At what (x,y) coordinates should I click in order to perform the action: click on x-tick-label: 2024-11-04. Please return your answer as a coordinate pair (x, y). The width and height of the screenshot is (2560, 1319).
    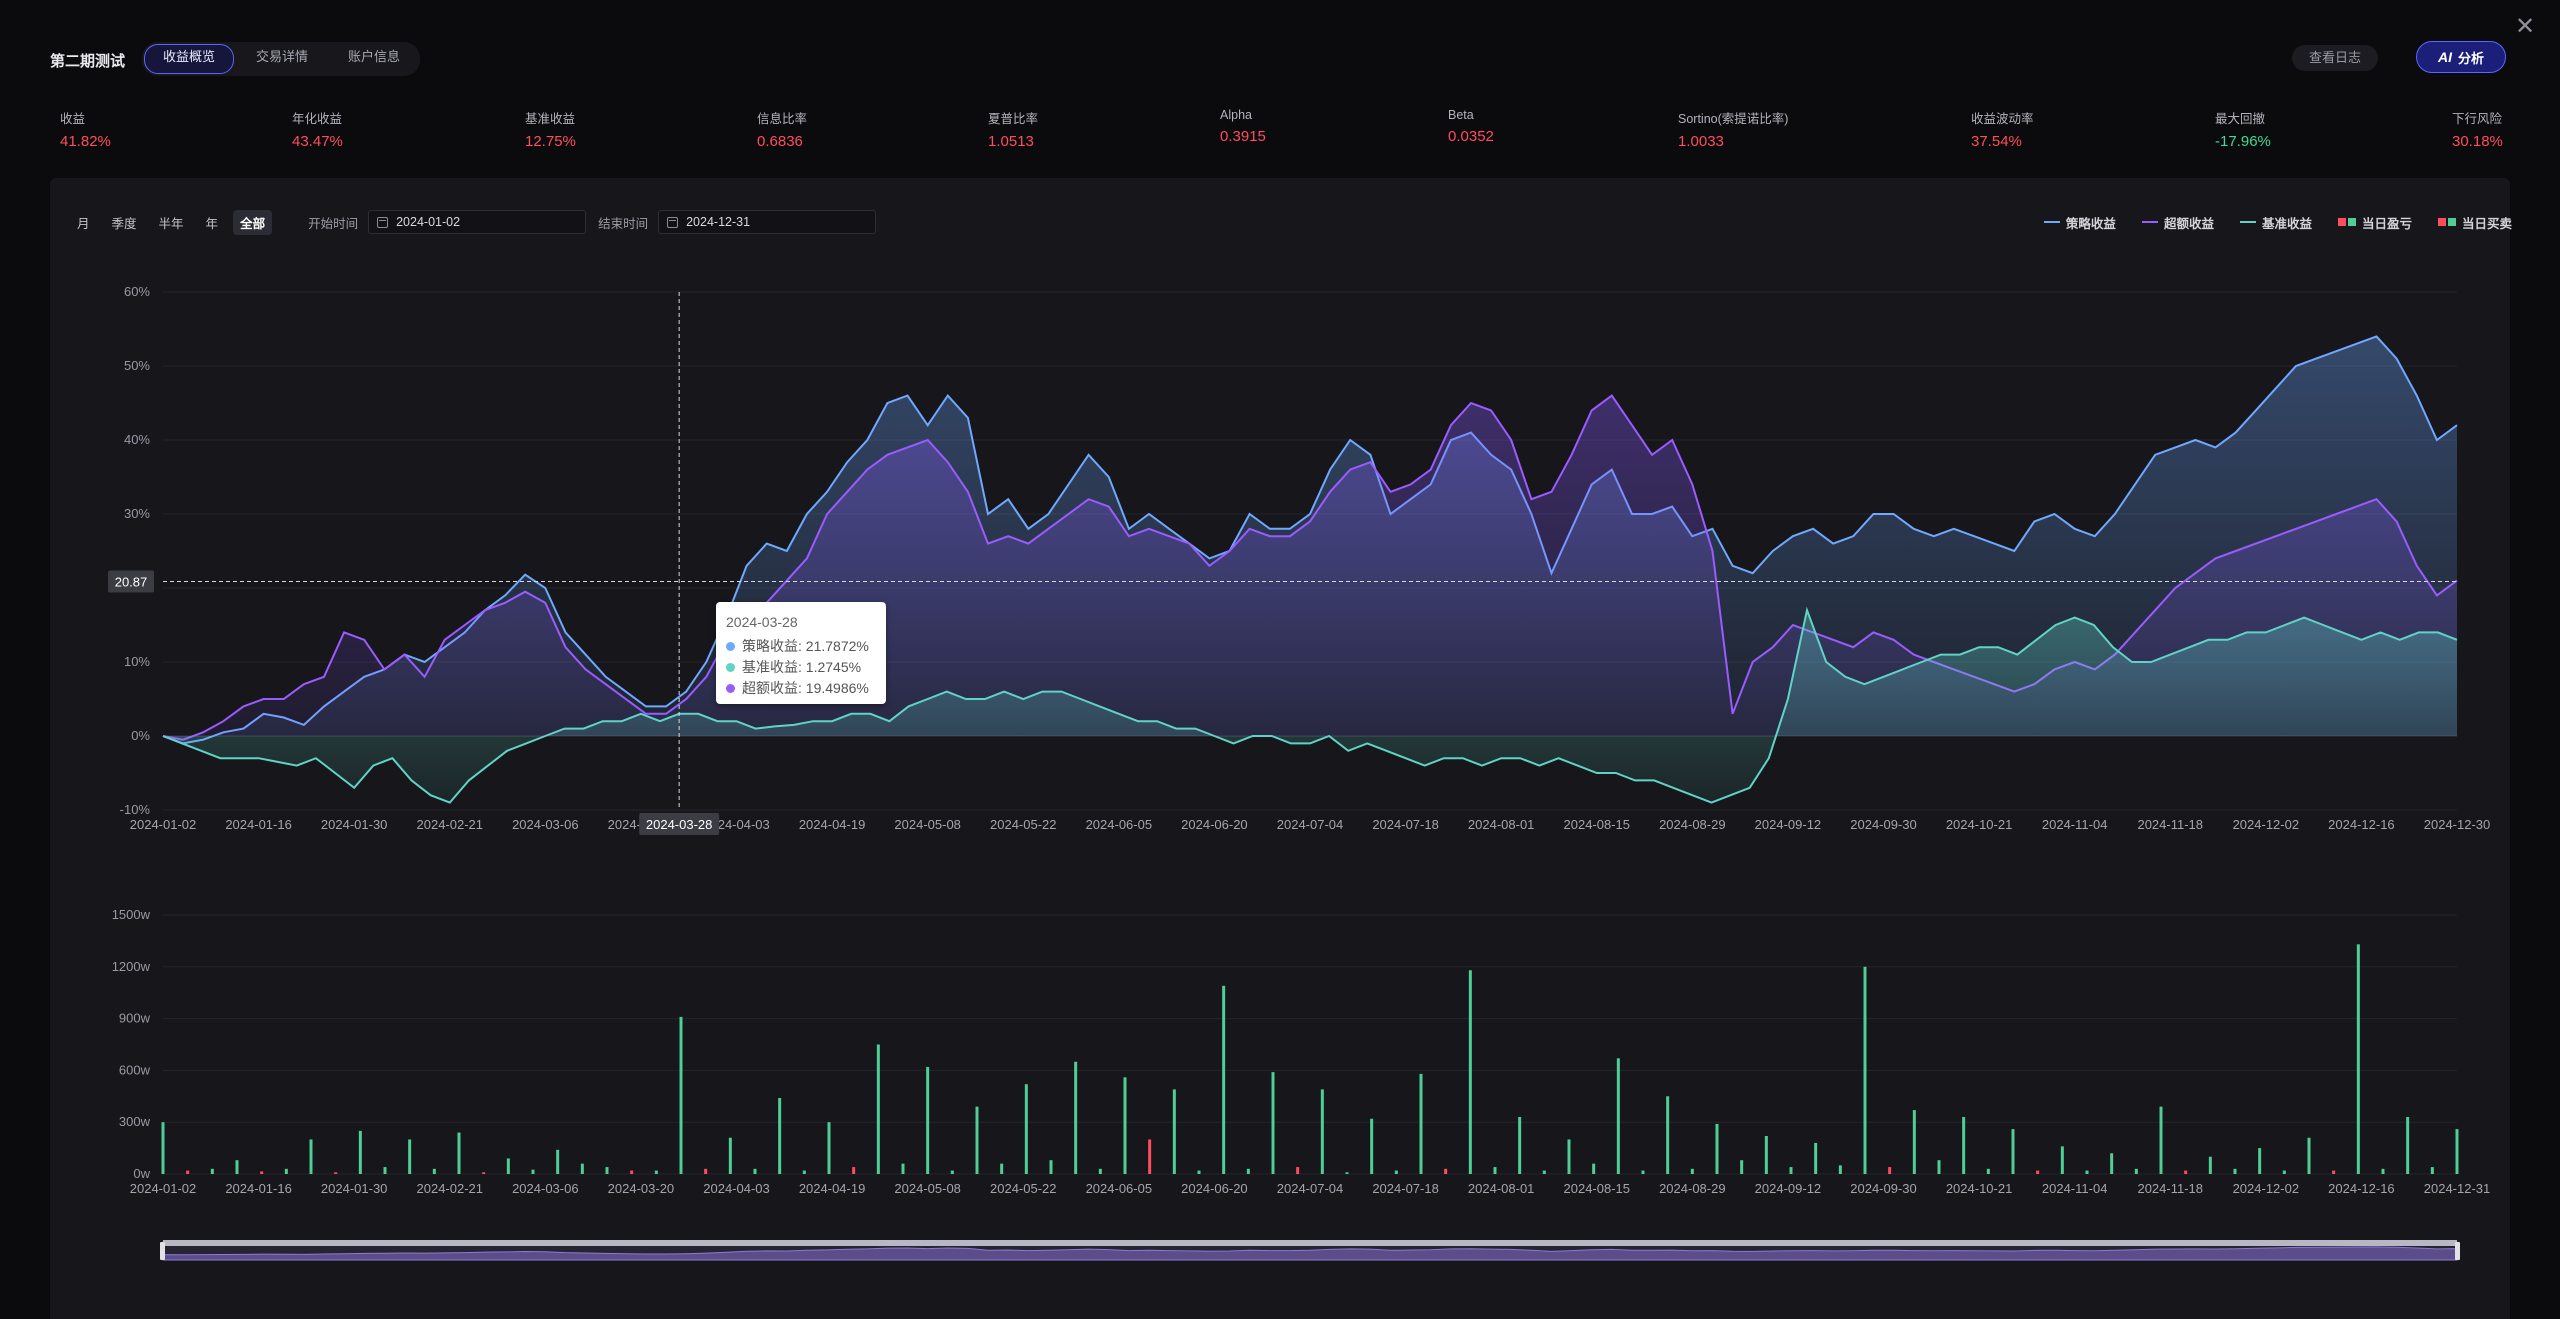
    Looking at the image, I should click on (2075, 824).